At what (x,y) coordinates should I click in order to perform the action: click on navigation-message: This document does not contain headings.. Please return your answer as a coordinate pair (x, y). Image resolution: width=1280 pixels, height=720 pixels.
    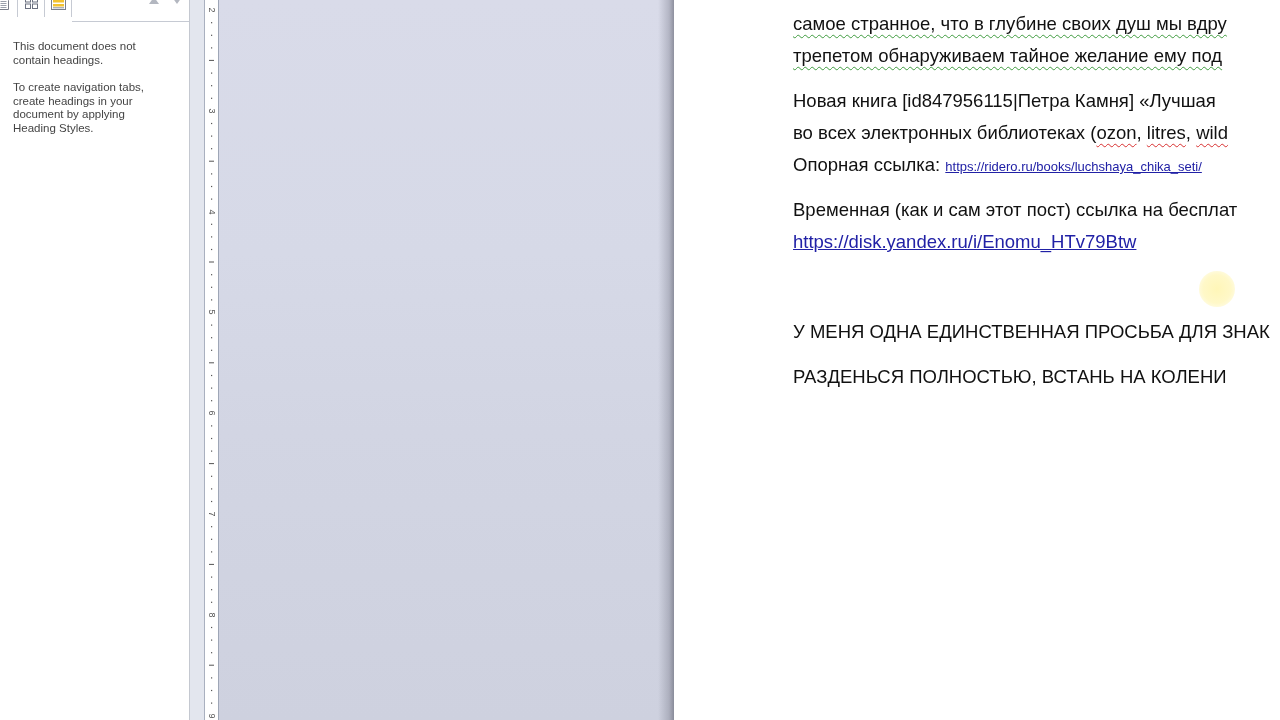
    Looking at the image, I should click on (75, 53).